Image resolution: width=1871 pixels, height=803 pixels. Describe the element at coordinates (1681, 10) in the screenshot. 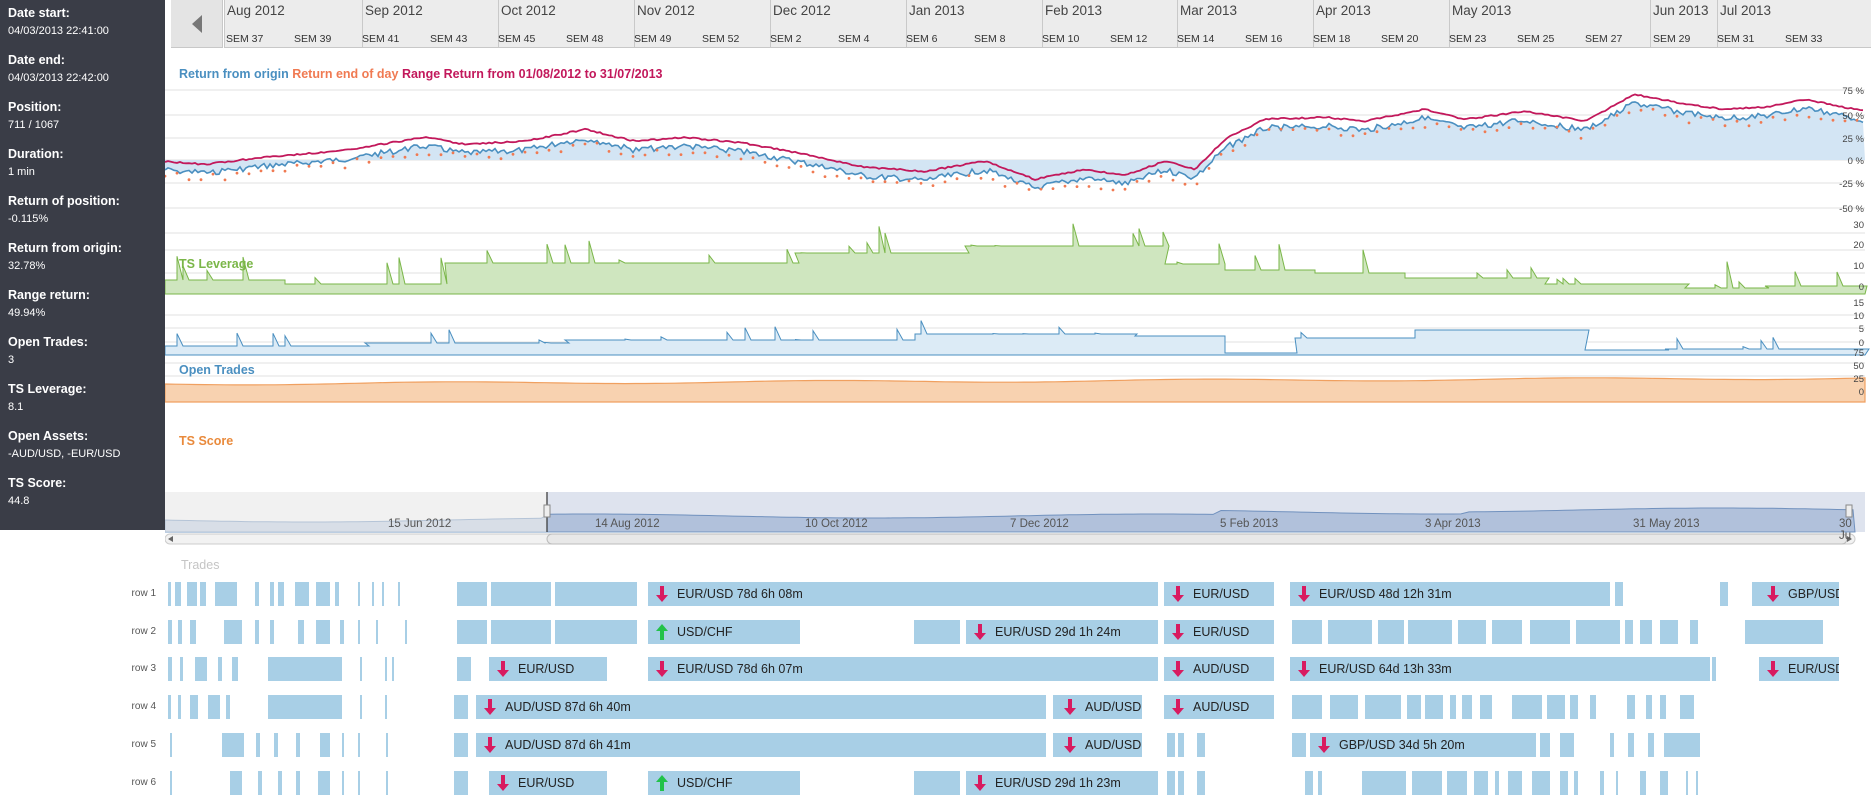

I see `month-label: Jun 2013` at that location.